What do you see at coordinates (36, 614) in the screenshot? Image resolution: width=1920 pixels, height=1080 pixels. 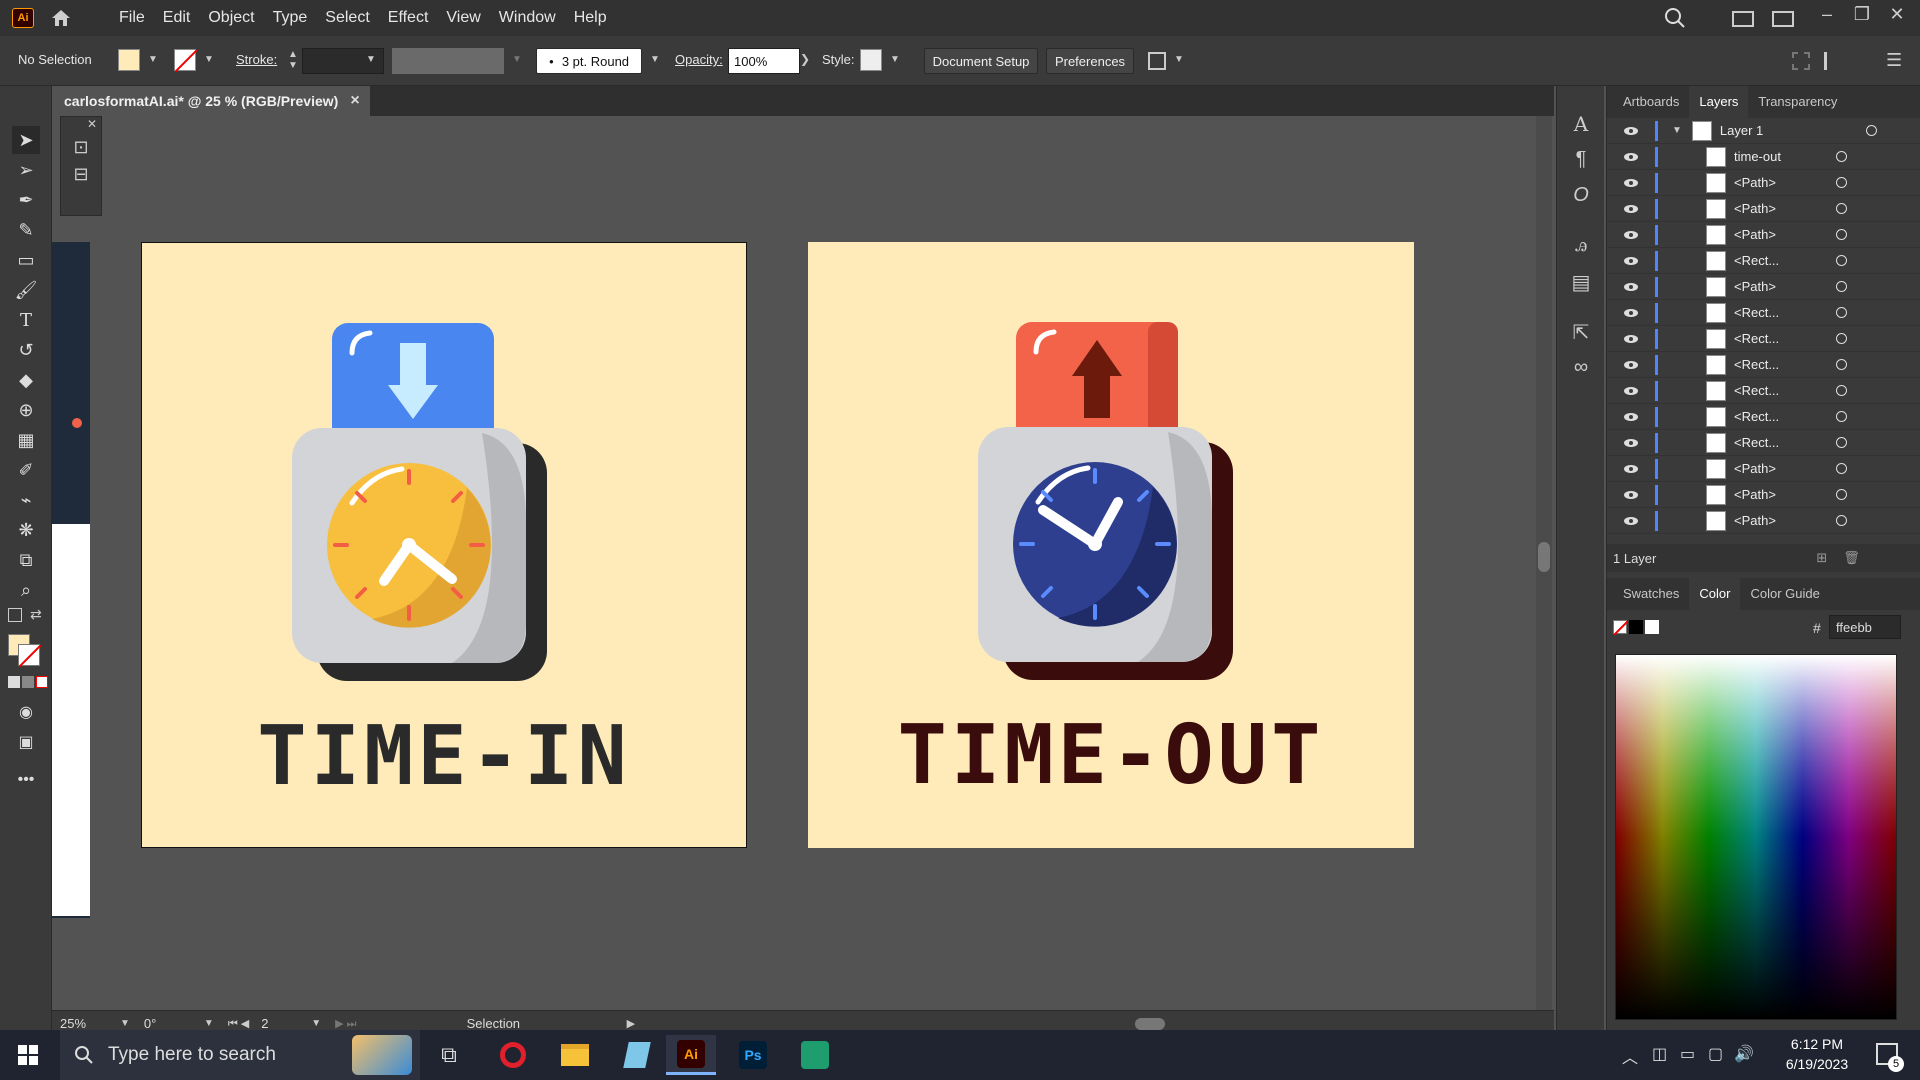 I see `swap-colors-icon: ⇄` at bounding box center [36, 614].